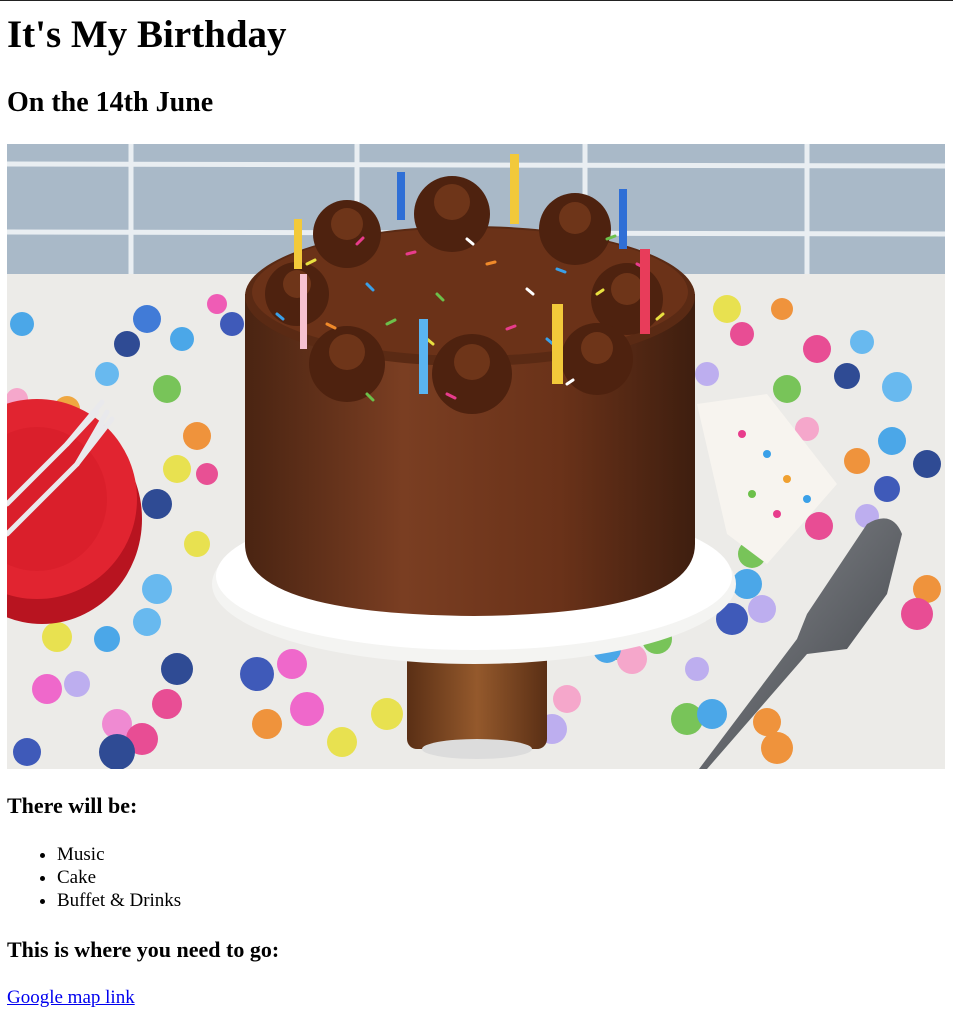  What do you see at coordinates (119, 854) in the screenshot?
I see `list-item: Music` at bounding box center [119, 854].